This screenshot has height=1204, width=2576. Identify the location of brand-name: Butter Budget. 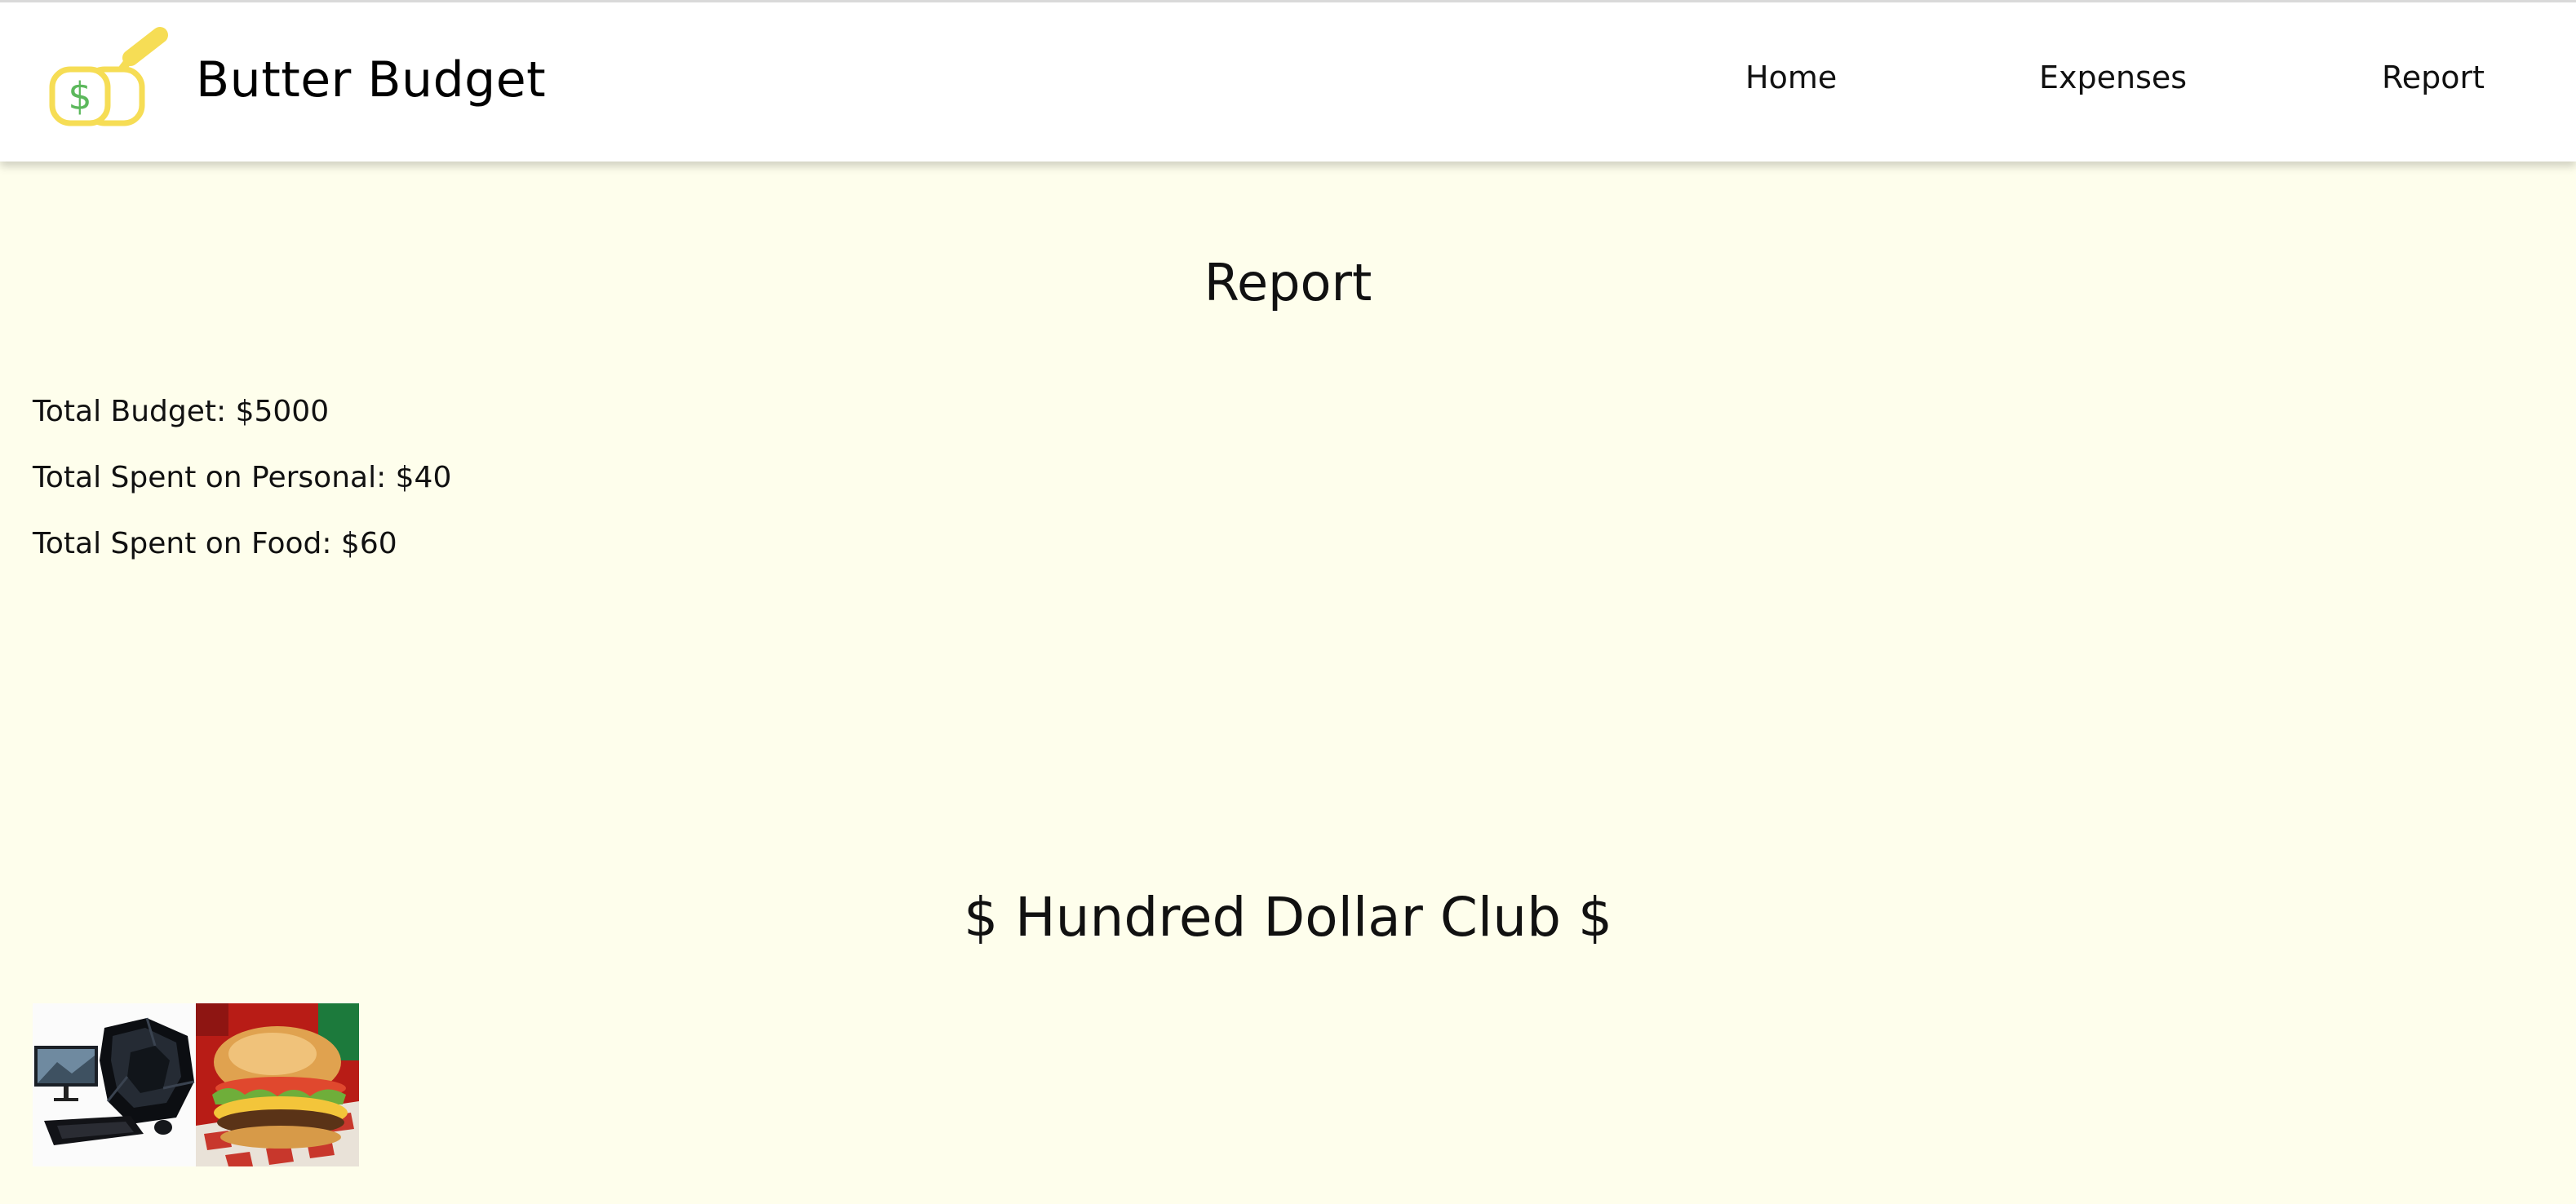
(371, 79).